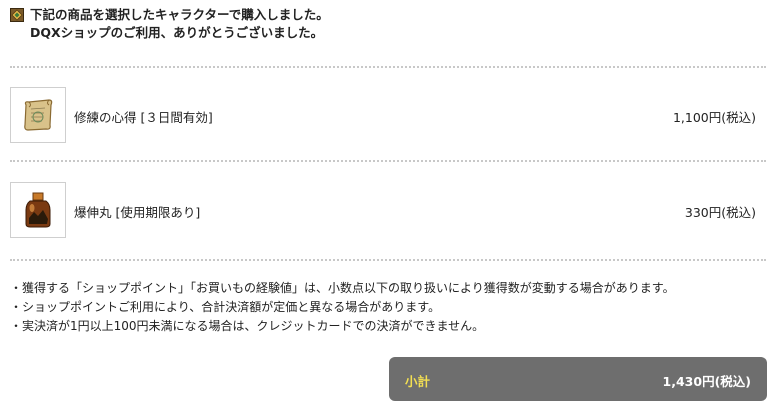 The height and width of the screenshot is (404, 777). I want to click on potion-bottle-icon, so click(38, 210).